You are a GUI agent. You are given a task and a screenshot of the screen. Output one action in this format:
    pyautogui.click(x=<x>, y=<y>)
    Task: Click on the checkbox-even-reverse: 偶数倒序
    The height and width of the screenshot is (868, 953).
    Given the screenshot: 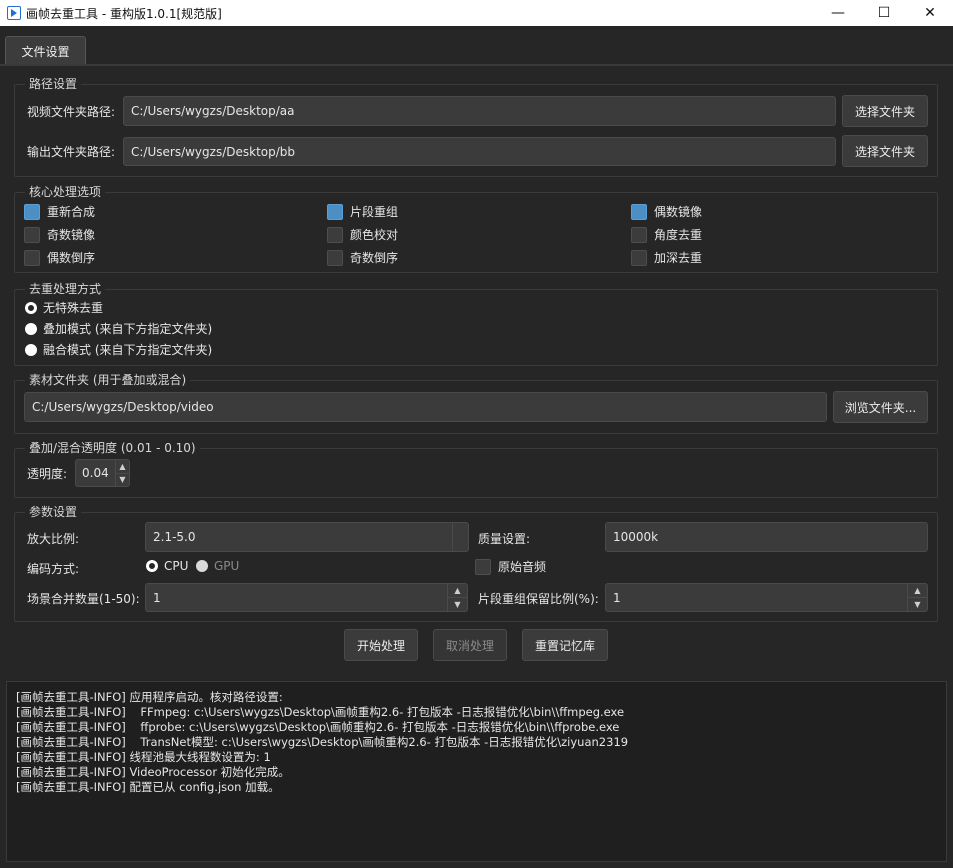 What is the action you would take?
    pyautogui.click(x=59, y=257)
    